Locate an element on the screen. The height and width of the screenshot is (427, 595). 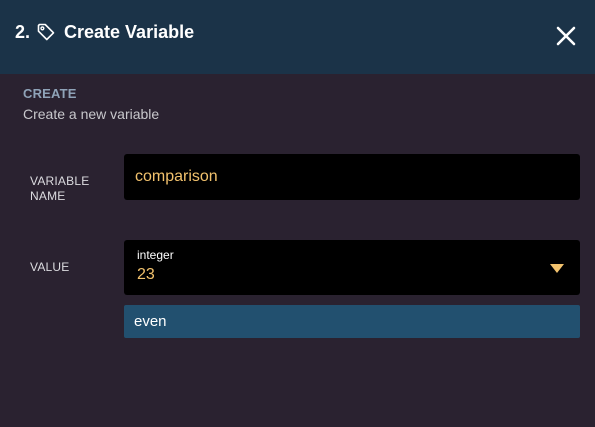
section-heading: CREATE is located at coordinates (50, 93).